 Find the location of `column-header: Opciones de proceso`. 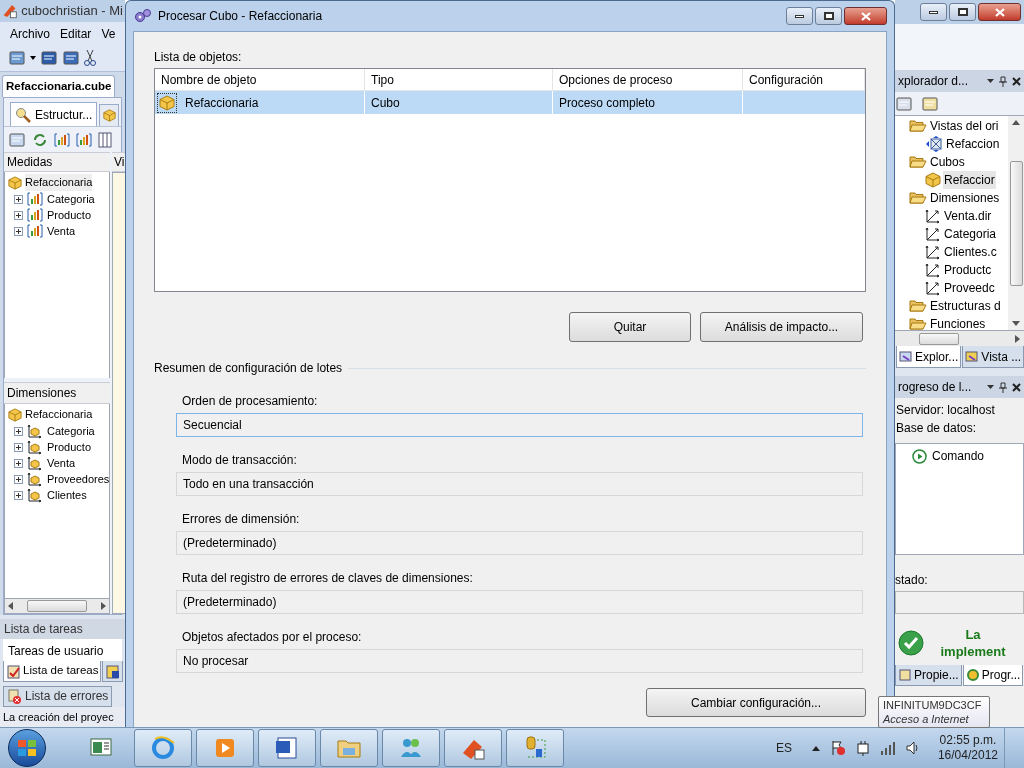

column-header: Opciones de proceso is located at coordinates (648, 79).